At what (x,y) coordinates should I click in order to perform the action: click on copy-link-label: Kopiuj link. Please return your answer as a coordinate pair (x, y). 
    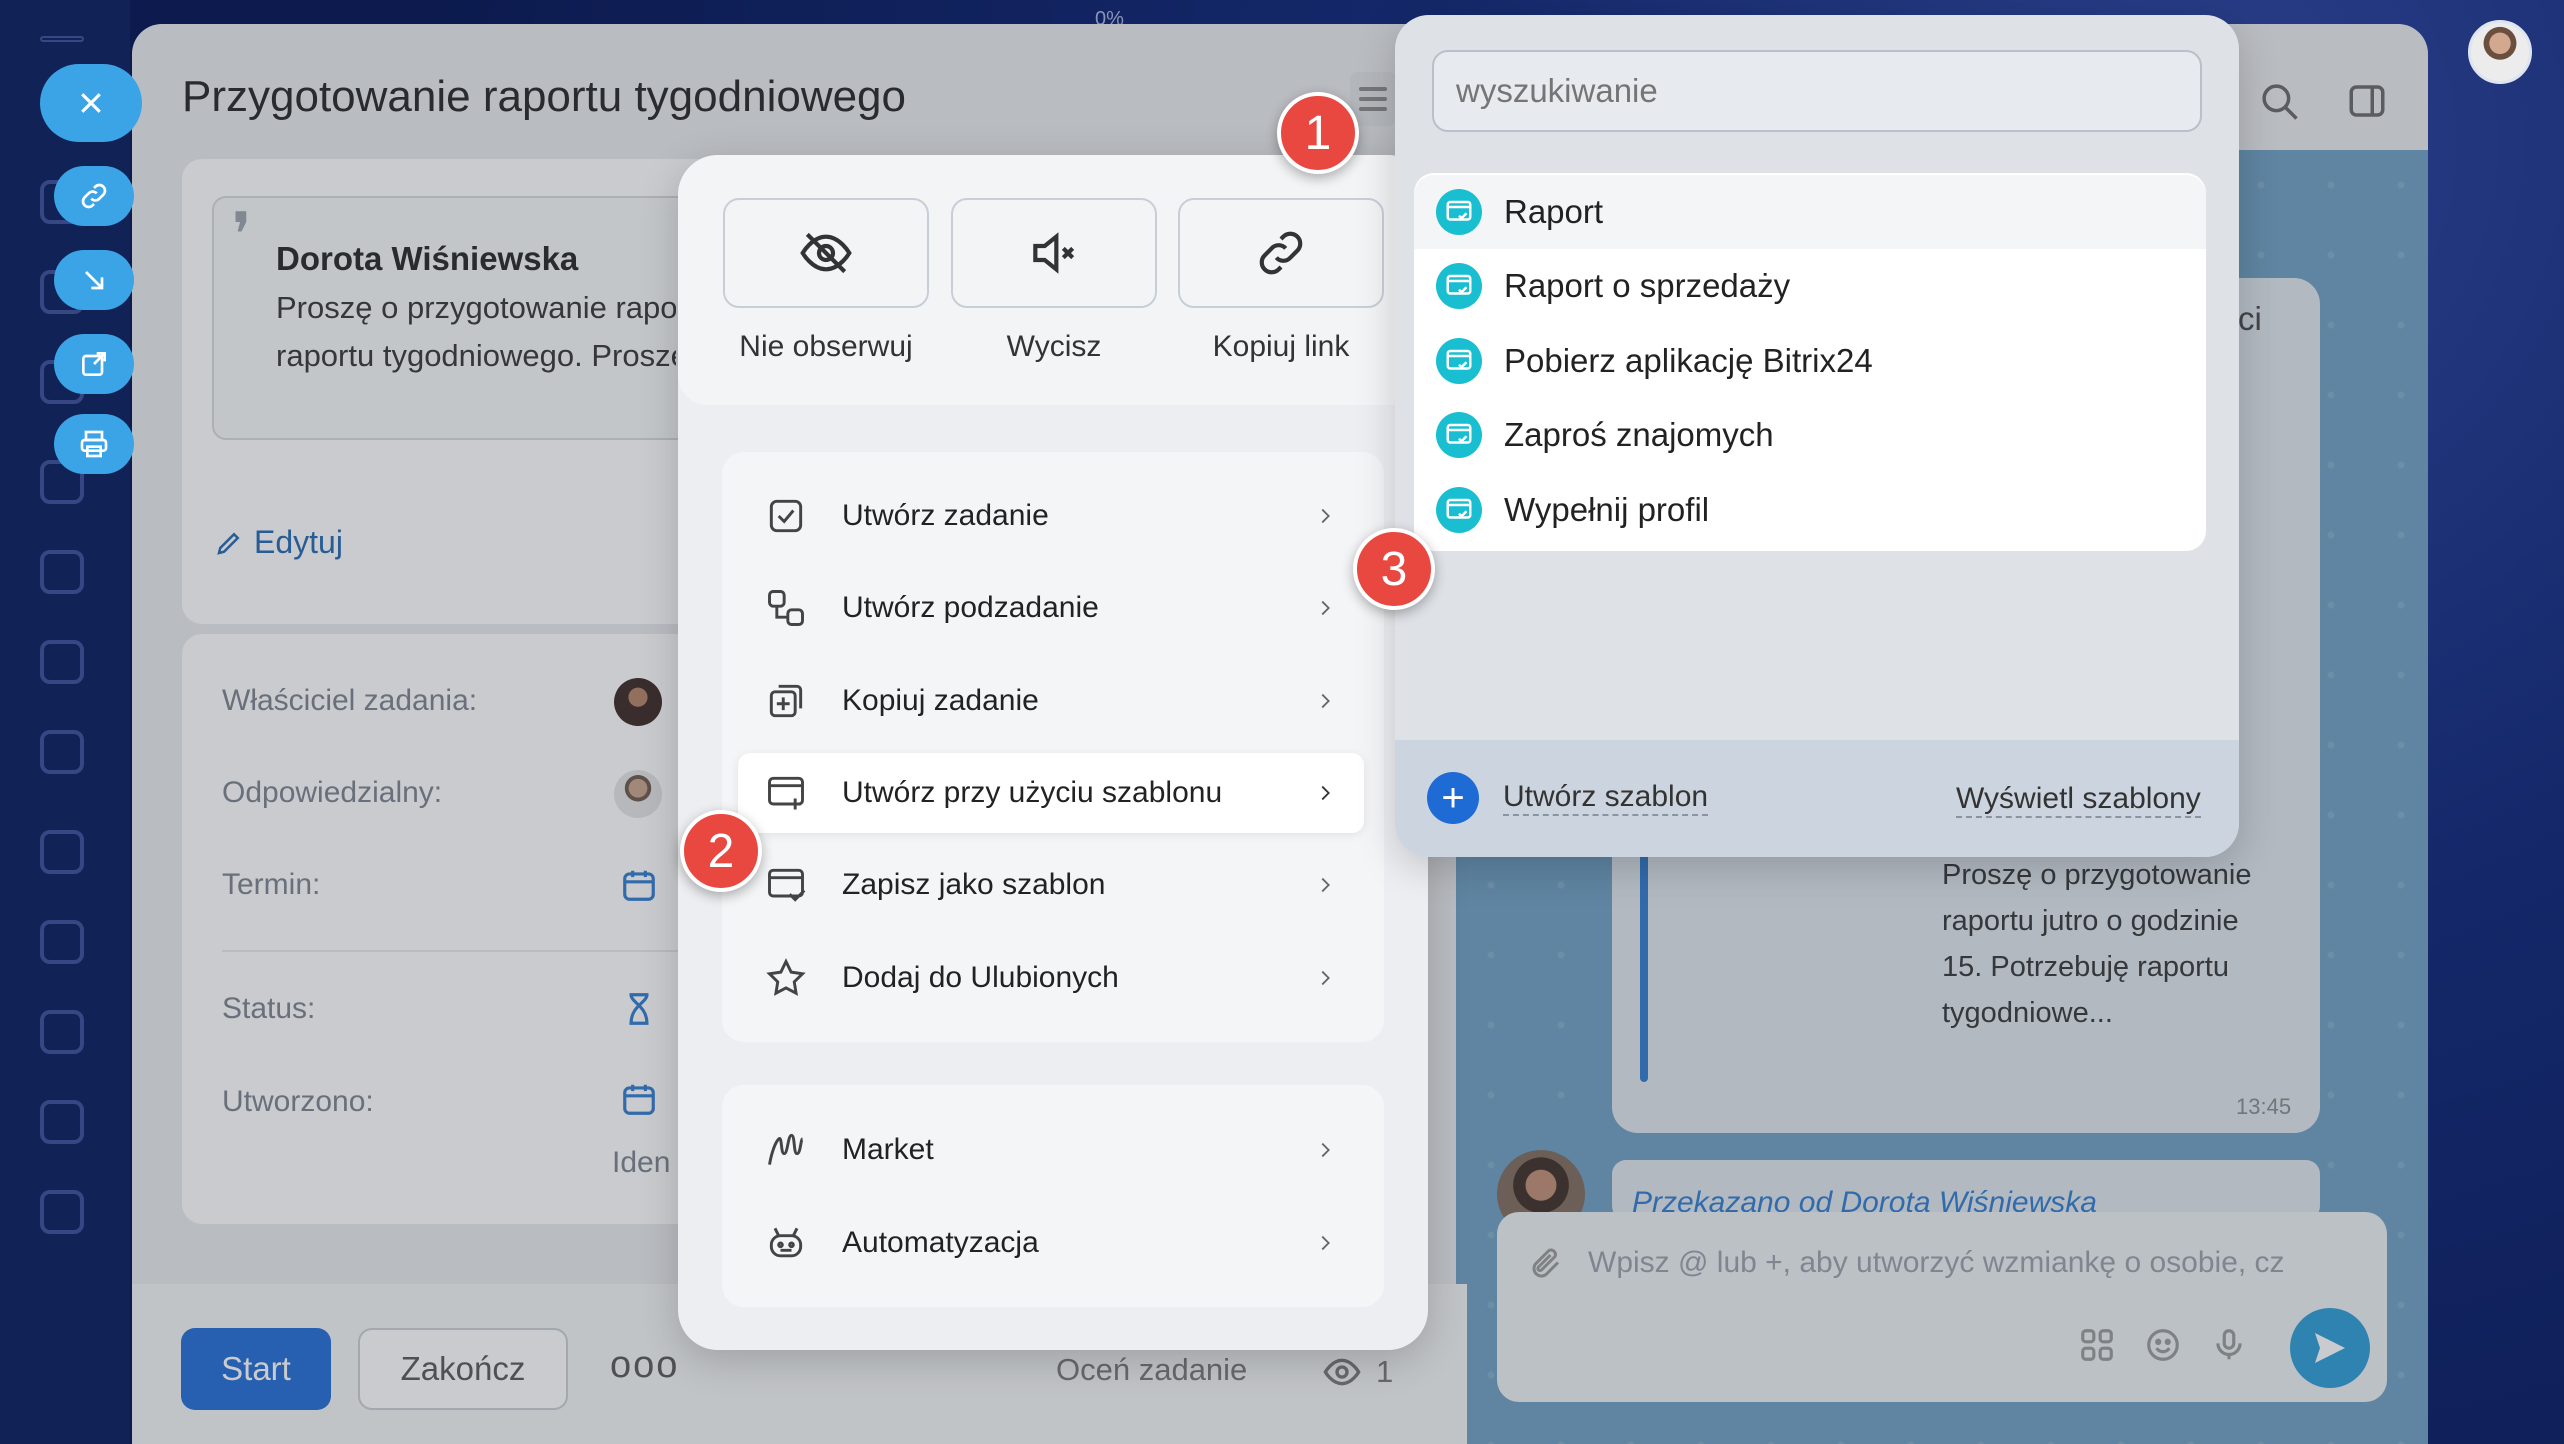
    Looking at the image, I should click on (1281, 346).